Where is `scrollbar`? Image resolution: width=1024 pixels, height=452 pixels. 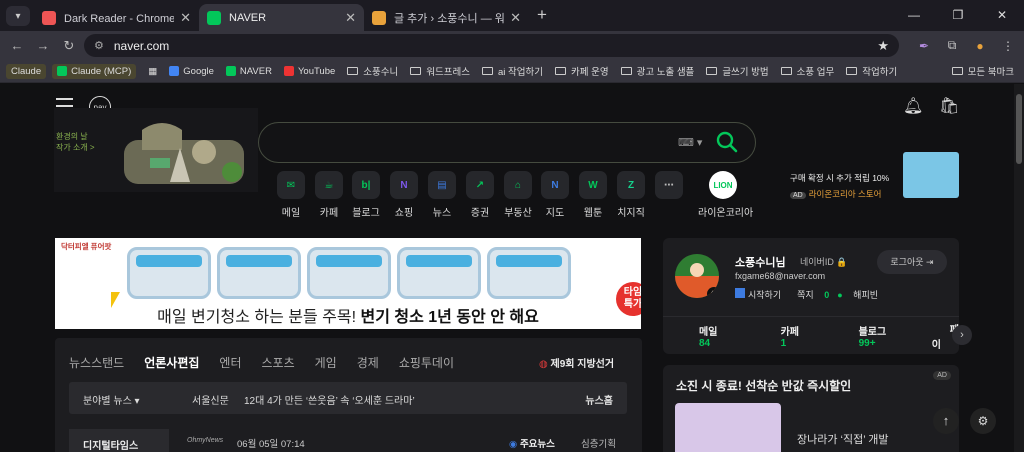 scrollbar is located at coordinates (1019, 268).